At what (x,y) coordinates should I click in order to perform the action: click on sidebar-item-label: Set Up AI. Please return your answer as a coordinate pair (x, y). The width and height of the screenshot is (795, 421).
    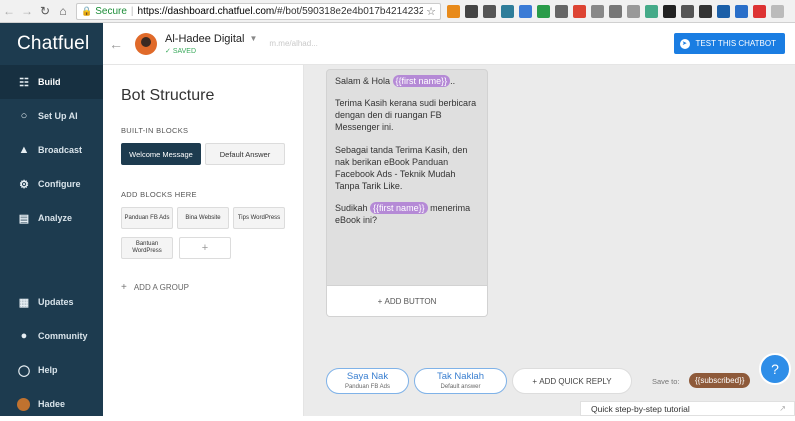
    Looking at the image, I should click on (58, 116).